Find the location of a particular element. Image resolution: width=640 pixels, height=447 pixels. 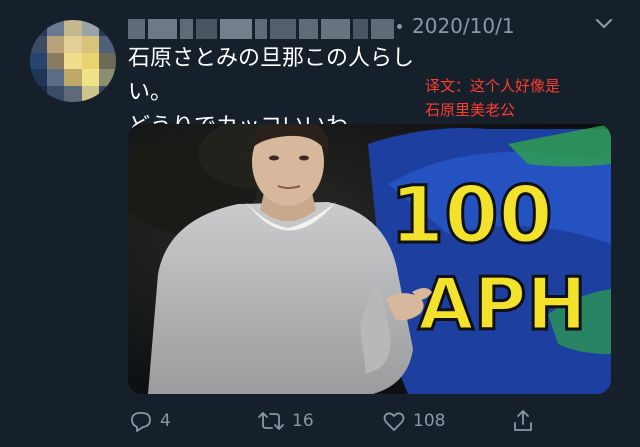

display-name-blurred is located at coordinates (261, 29).